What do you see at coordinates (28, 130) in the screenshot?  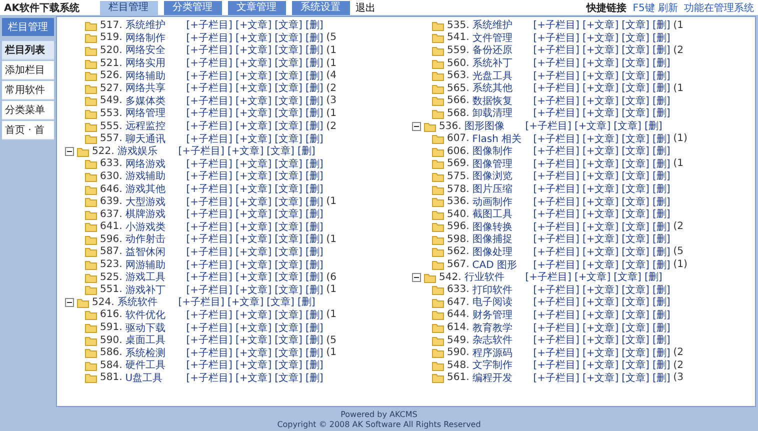 I see `sidebar-item: 首页 · 首` at bounding box center [28, 130].